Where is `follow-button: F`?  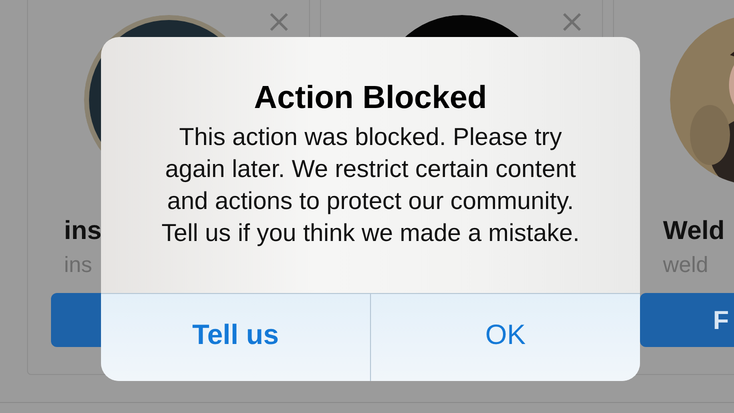
follow-button: F is located at coordinates (687, 320).